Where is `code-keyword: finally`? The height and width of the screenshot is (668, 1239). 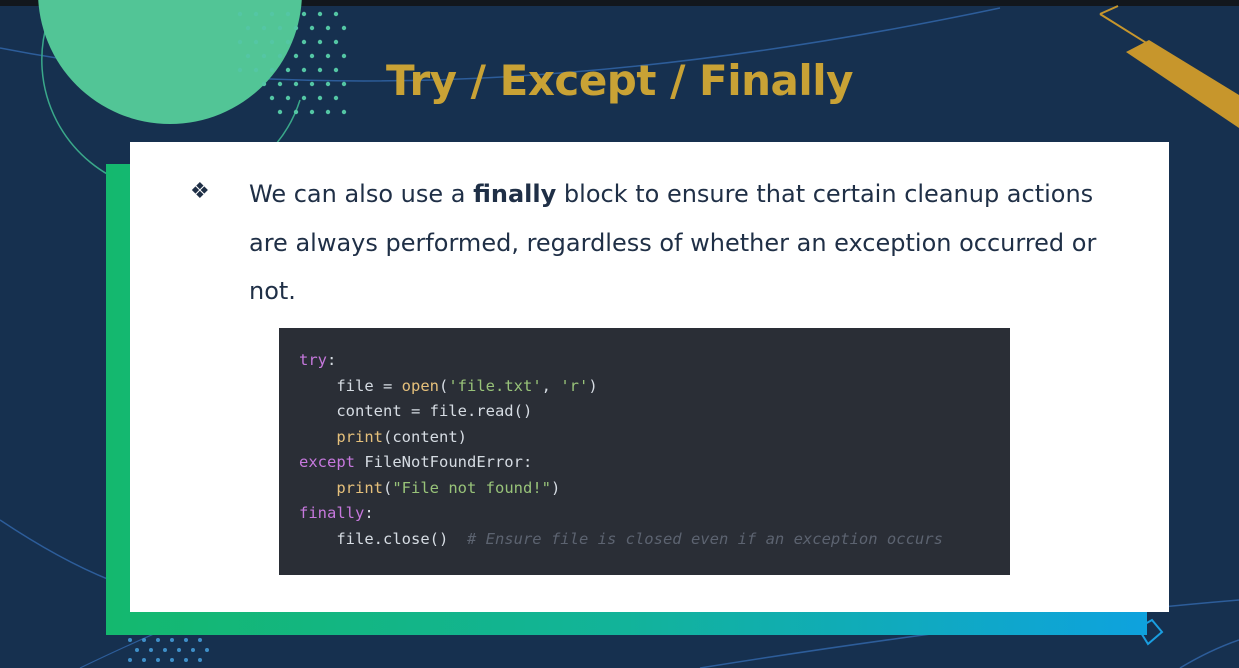 code-keyword: finally is located at coordinates (332, 513).